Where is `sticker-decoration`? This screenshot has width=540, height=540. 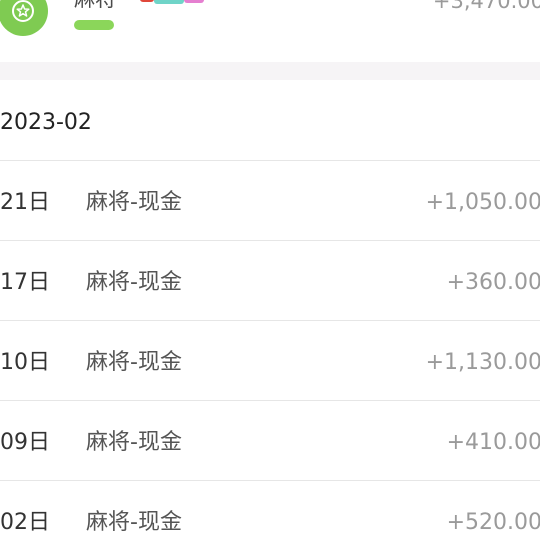
sticker-decoration is located at coordinates (172, 2).